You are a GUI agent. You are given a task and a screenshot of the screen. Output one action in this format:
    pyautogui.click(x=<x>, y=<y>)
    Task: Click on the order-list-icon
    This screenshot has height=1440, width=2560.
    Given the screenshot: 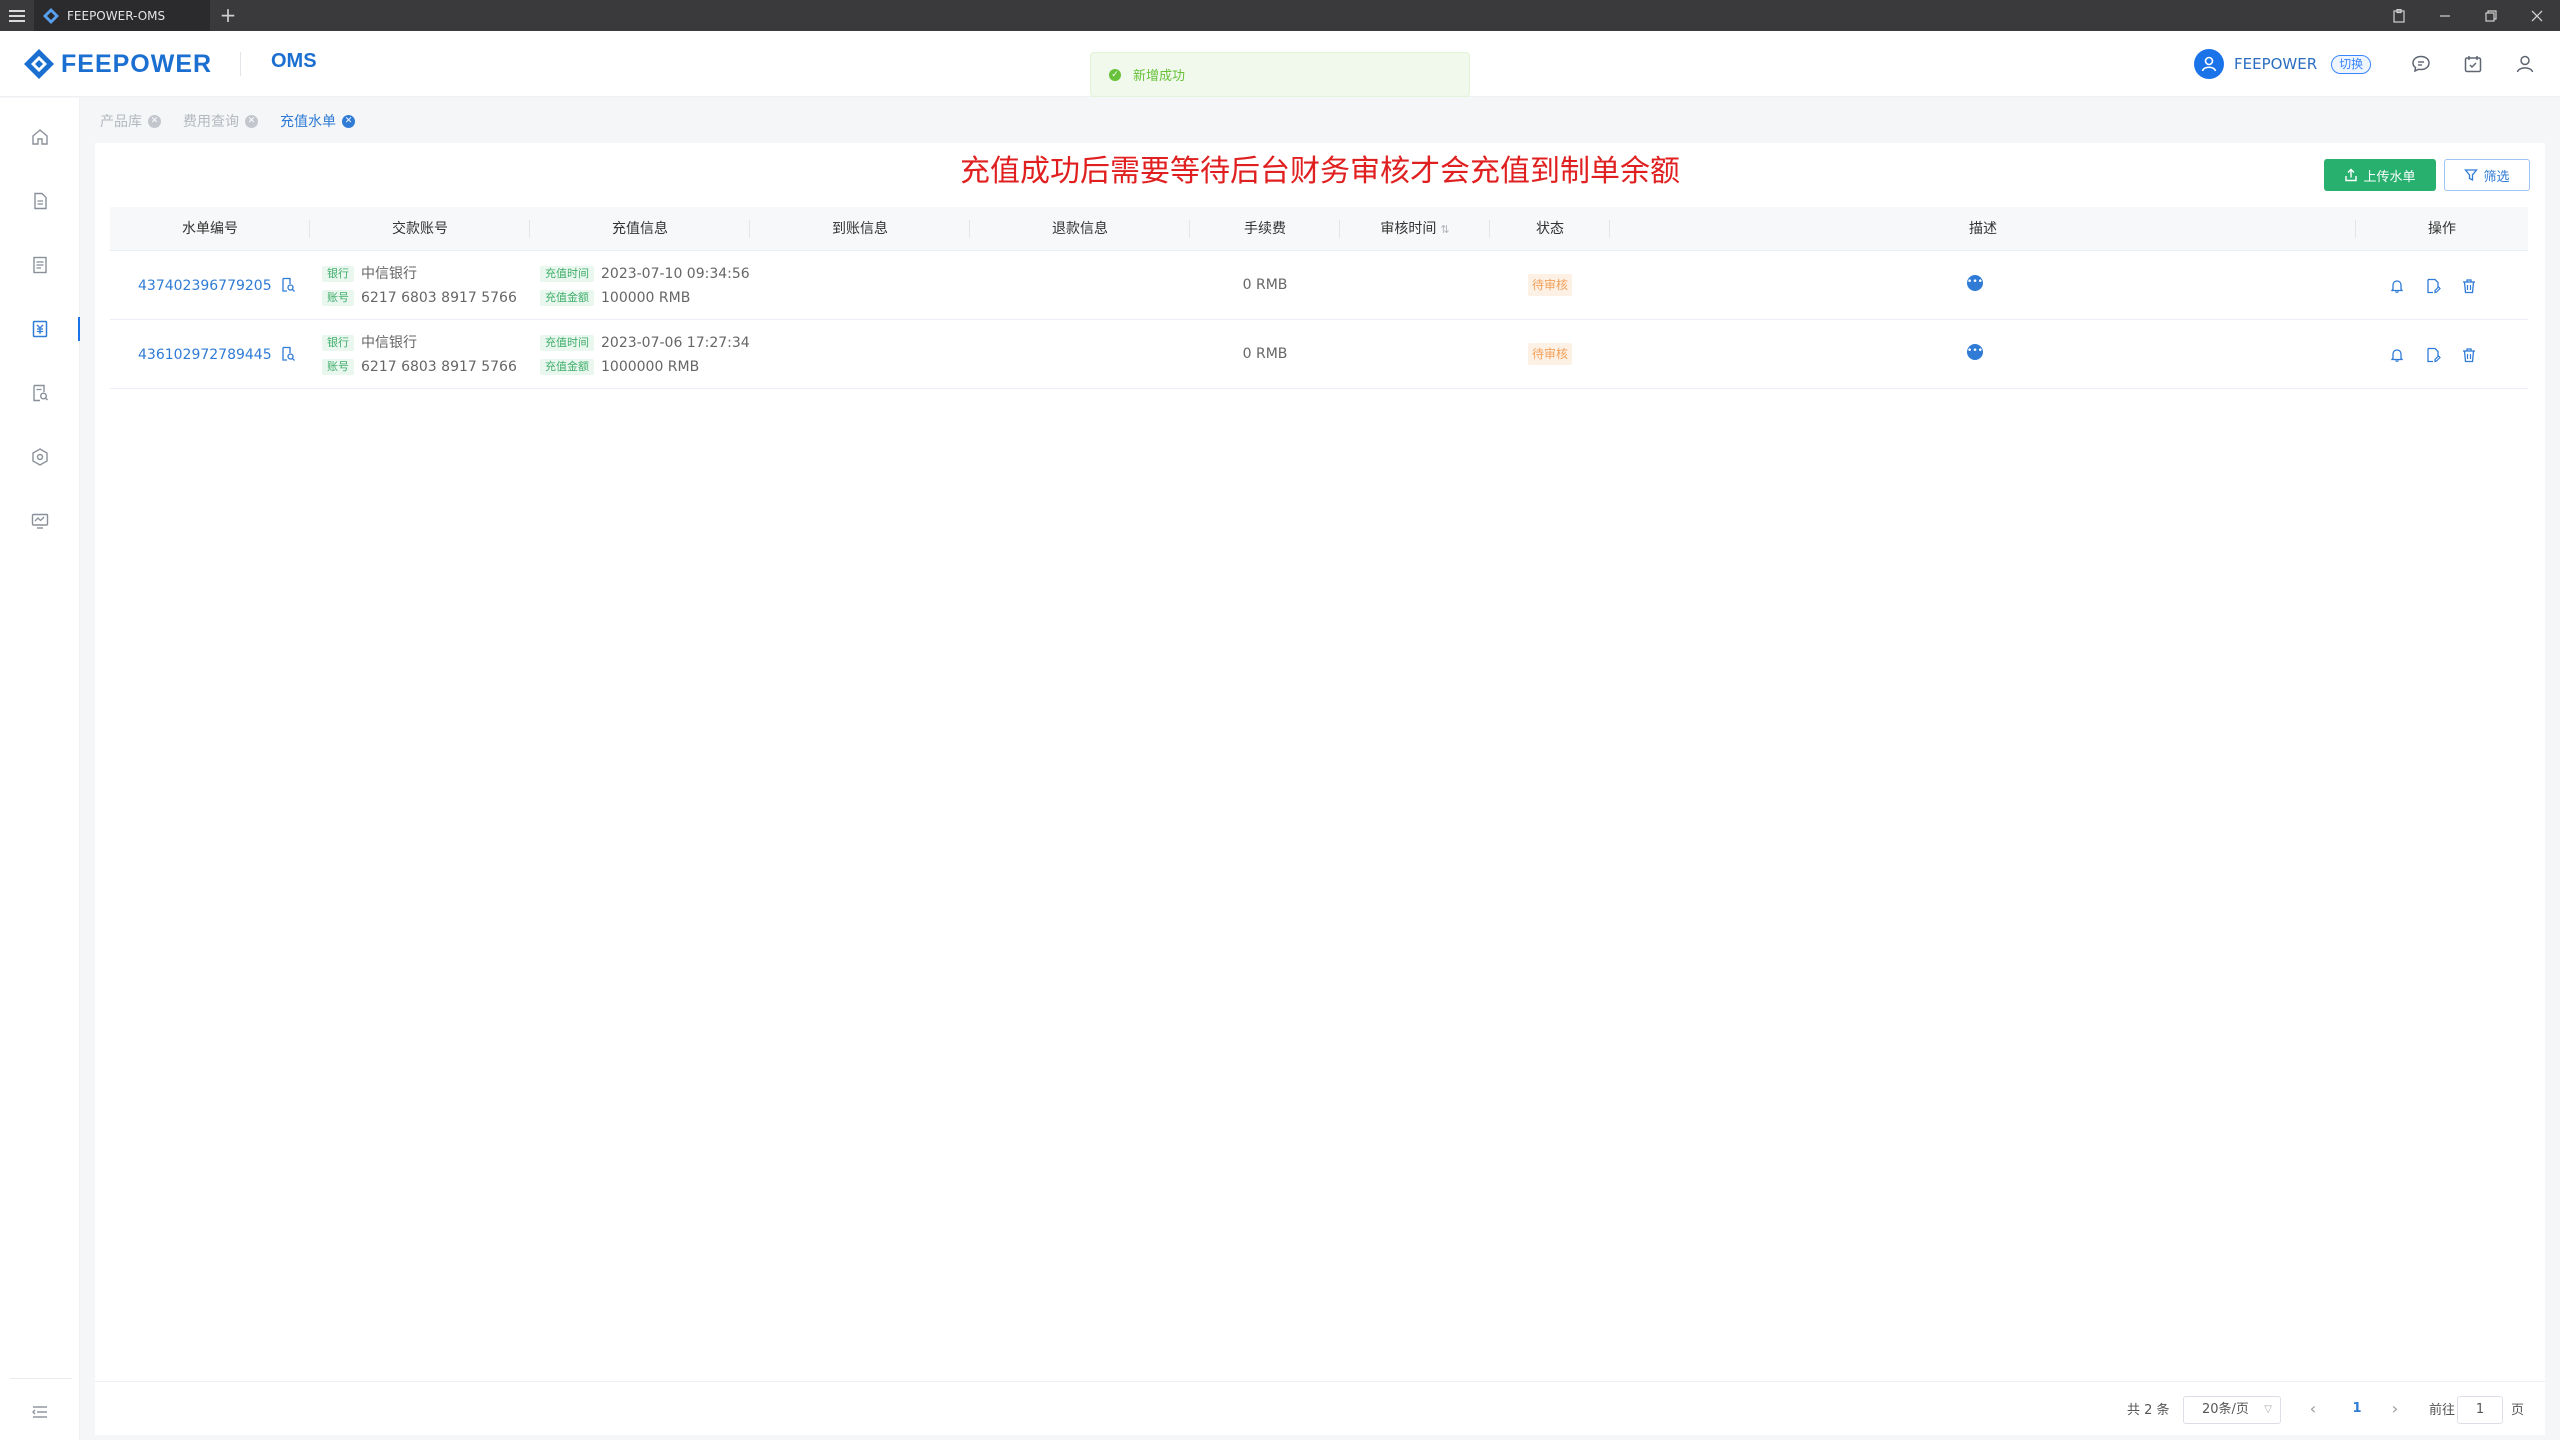 What is the action you would take?
    pyautogui.click(x=40, y=265)
    